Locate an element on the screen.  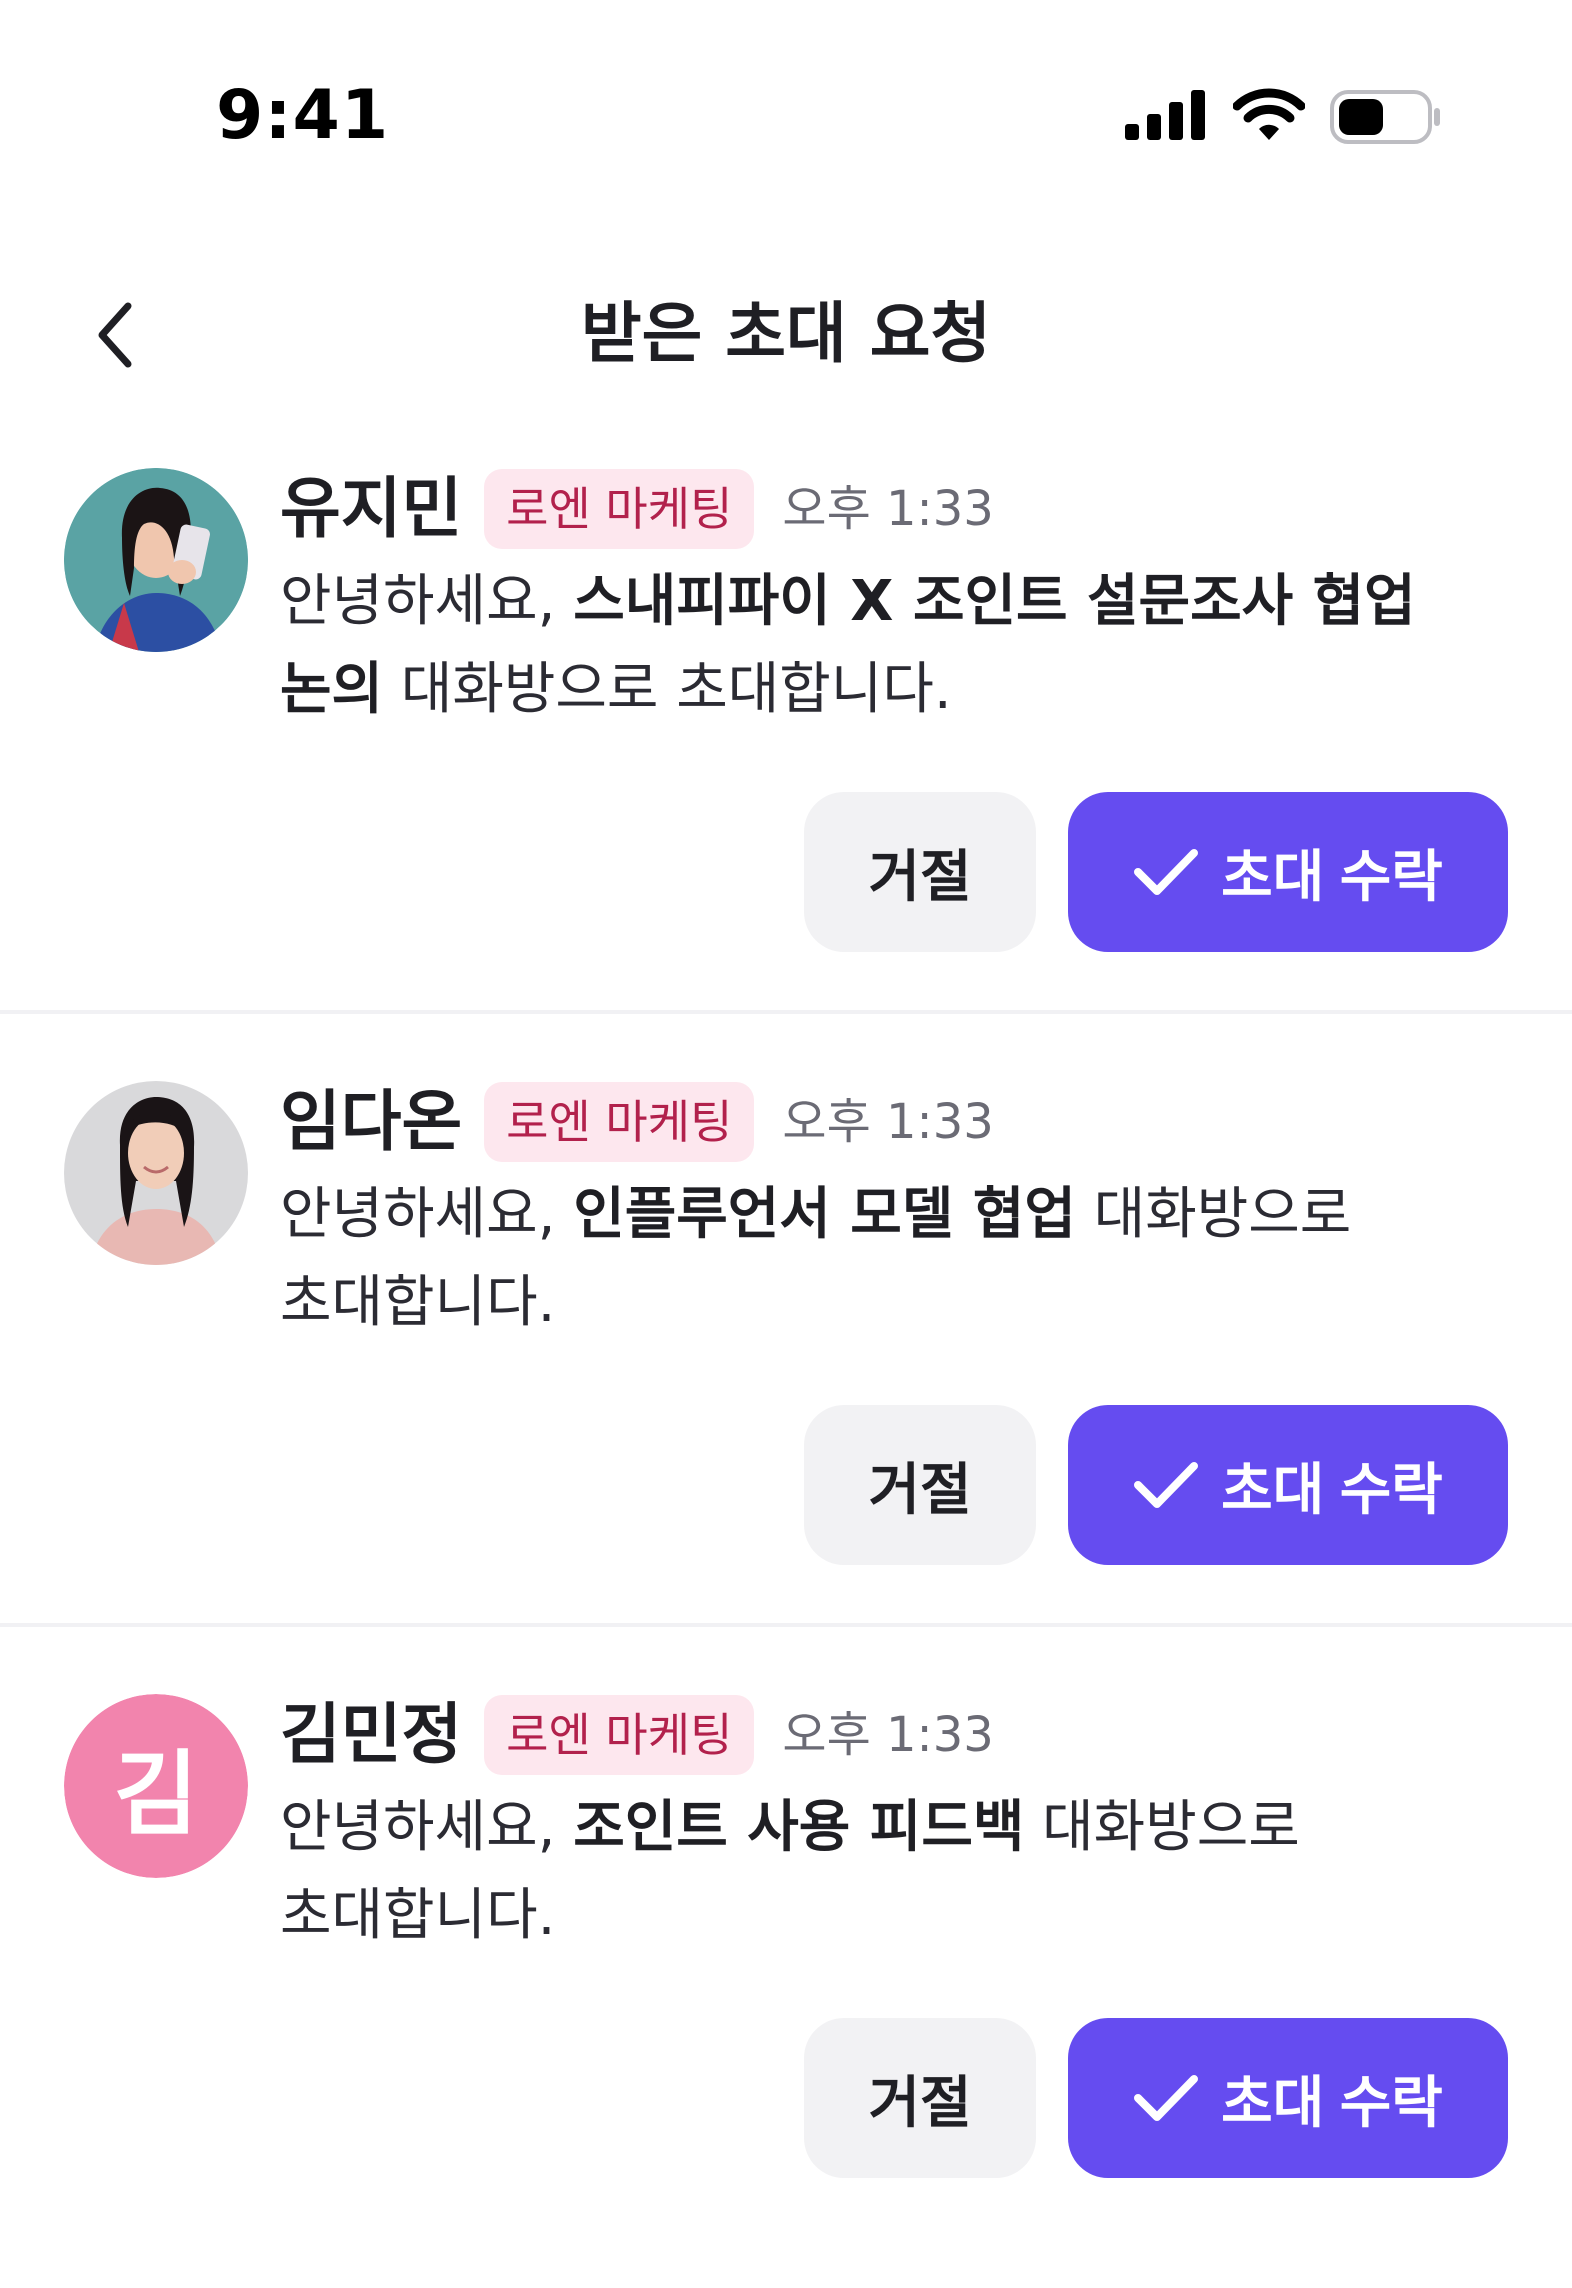
header: 받은 초대 요청 is located at coordinates (786, 335).